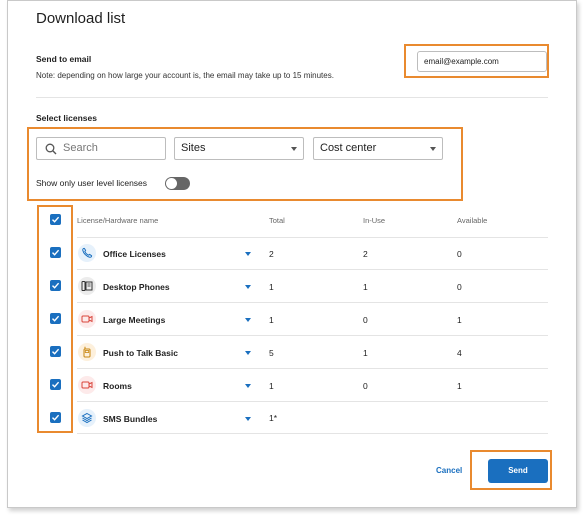 This screenshot has height=521, width=587. What do you see at coordinates (80, 148) in the screenshot?
I see `search-placeholder: Search` at bounding box center [80, 148].